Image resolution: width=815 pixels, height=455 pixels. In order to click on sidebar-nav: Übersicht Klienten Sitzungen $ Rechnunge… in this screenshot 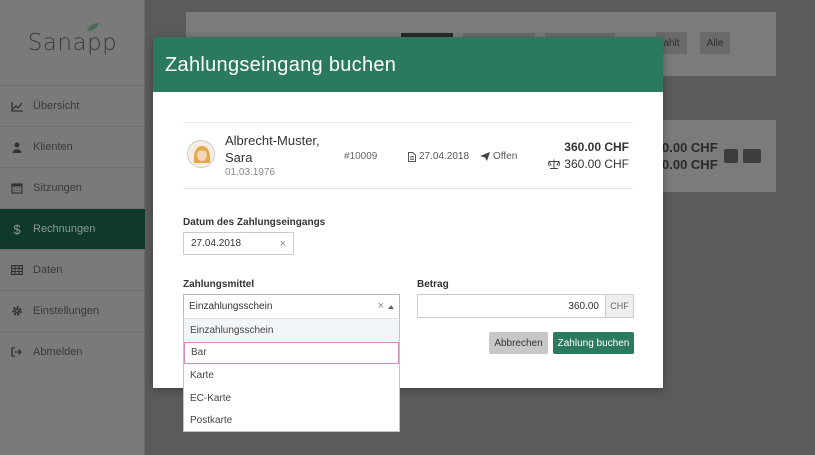, I will do `click(72, 228)`.